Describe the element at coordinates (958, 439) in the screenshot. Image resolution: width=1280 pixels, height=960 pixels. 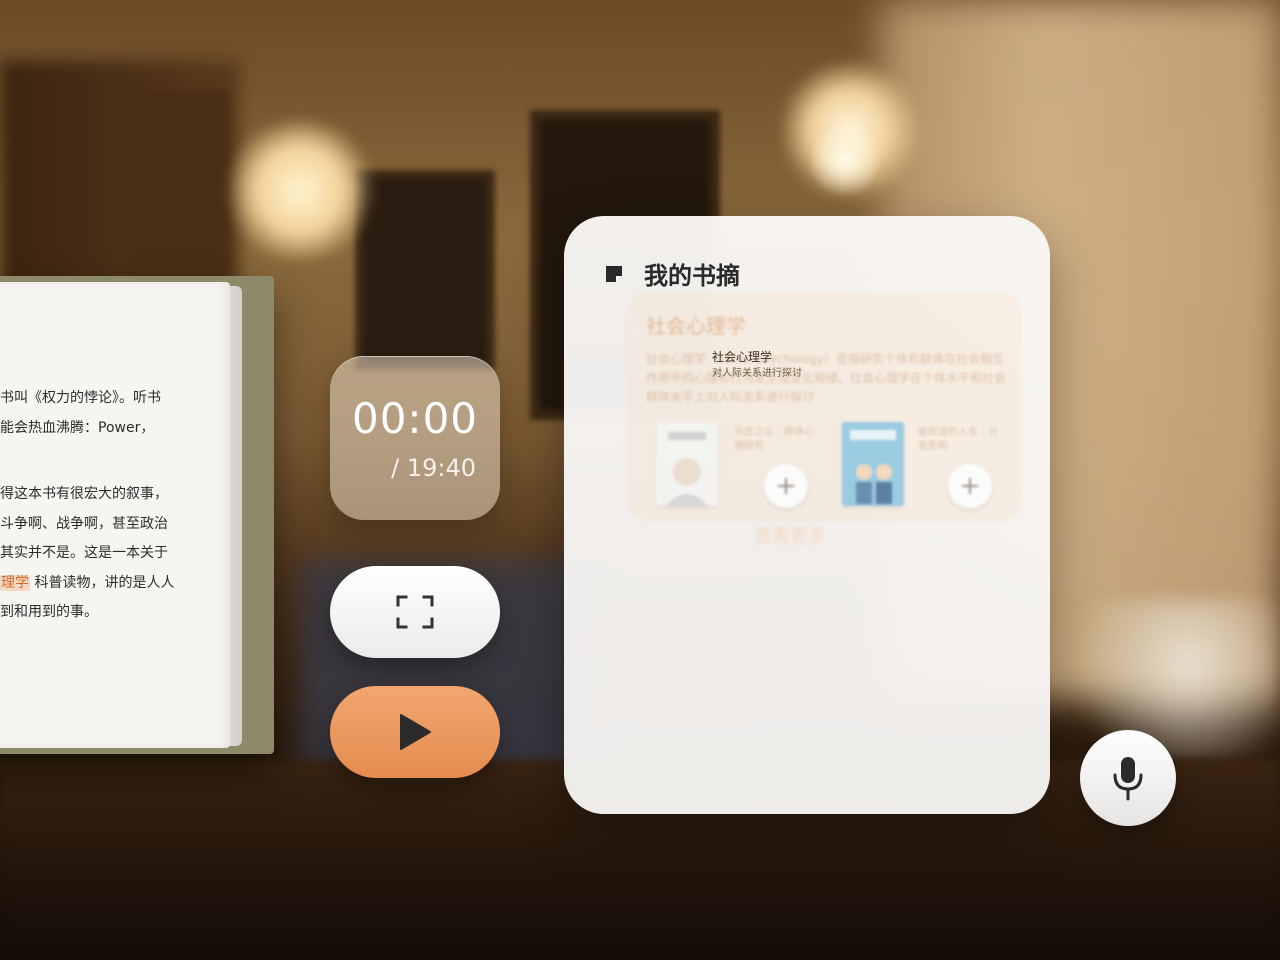
I see `book-caption: 被知道的人生｜社会影响` at that location.